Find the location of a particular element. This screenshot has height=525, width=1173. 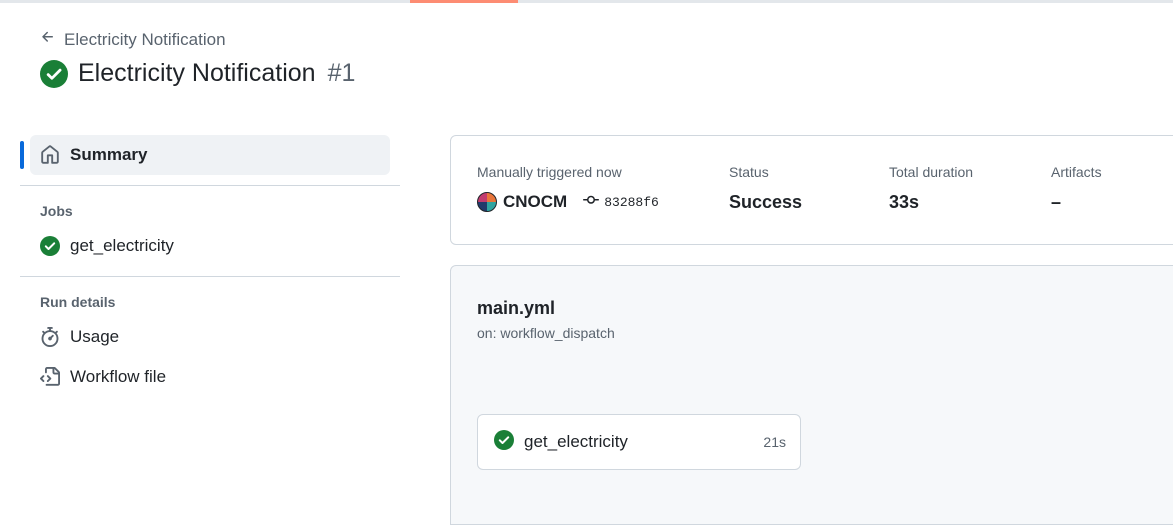

artifacts-value: – is located at coordinates (1056, 202).